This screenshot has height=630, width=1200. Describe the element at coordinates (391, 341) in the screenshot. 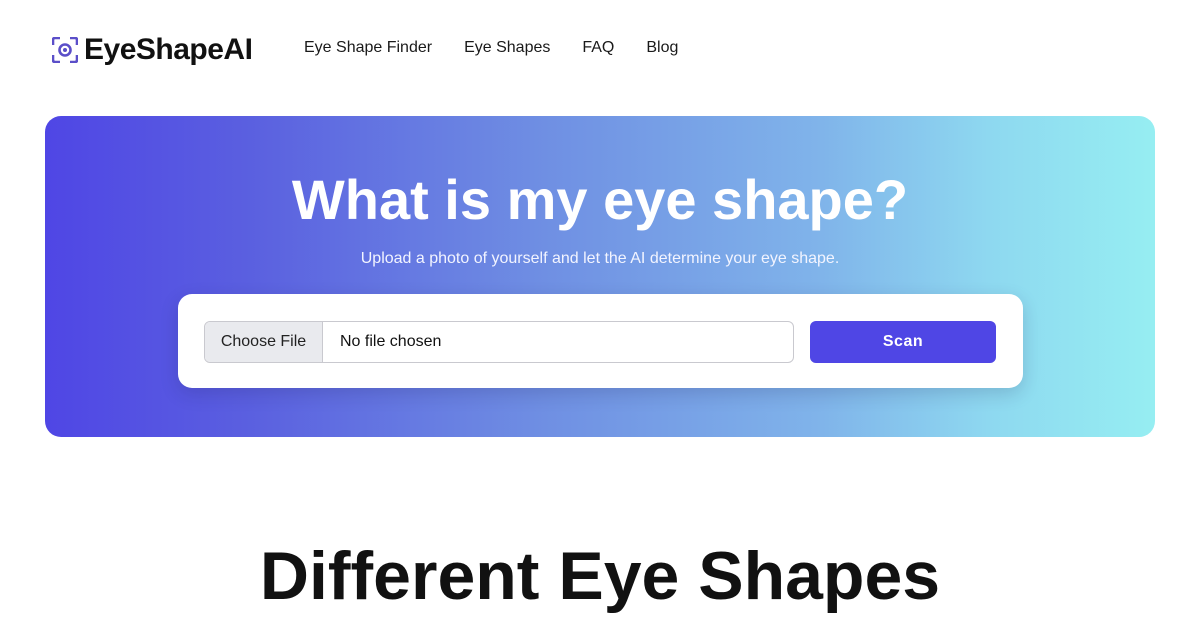

I see `file-status-text: No file chosen` at that location.